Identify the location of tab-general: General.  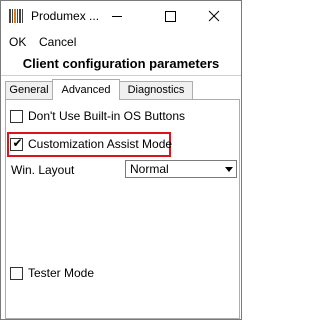
(29, 90).